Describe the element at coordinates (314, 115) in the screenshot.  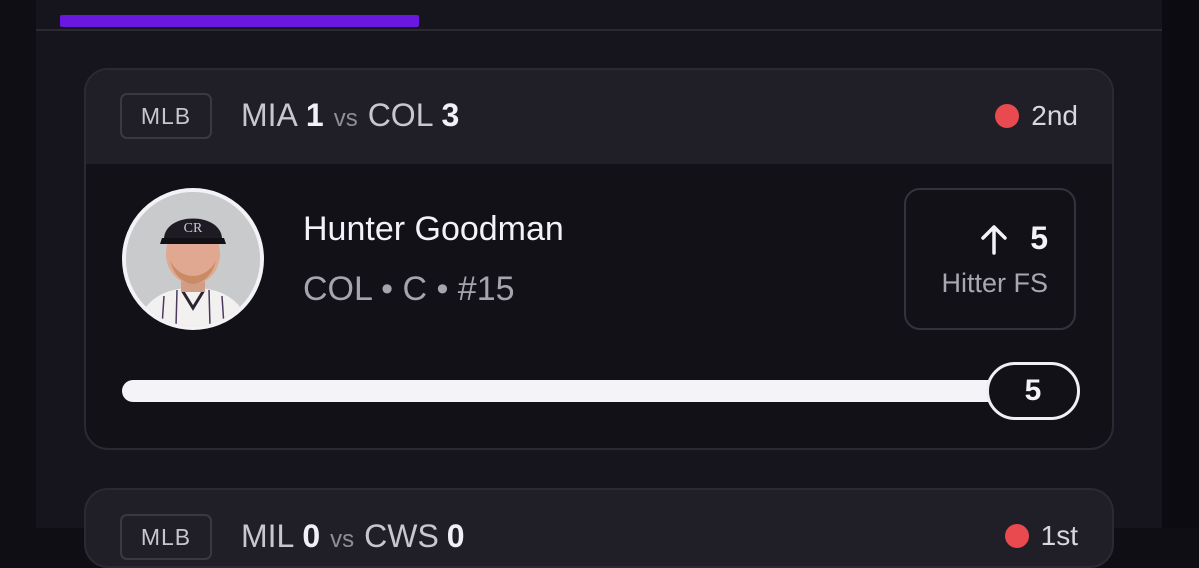
I see `away-score: 1` at that location.